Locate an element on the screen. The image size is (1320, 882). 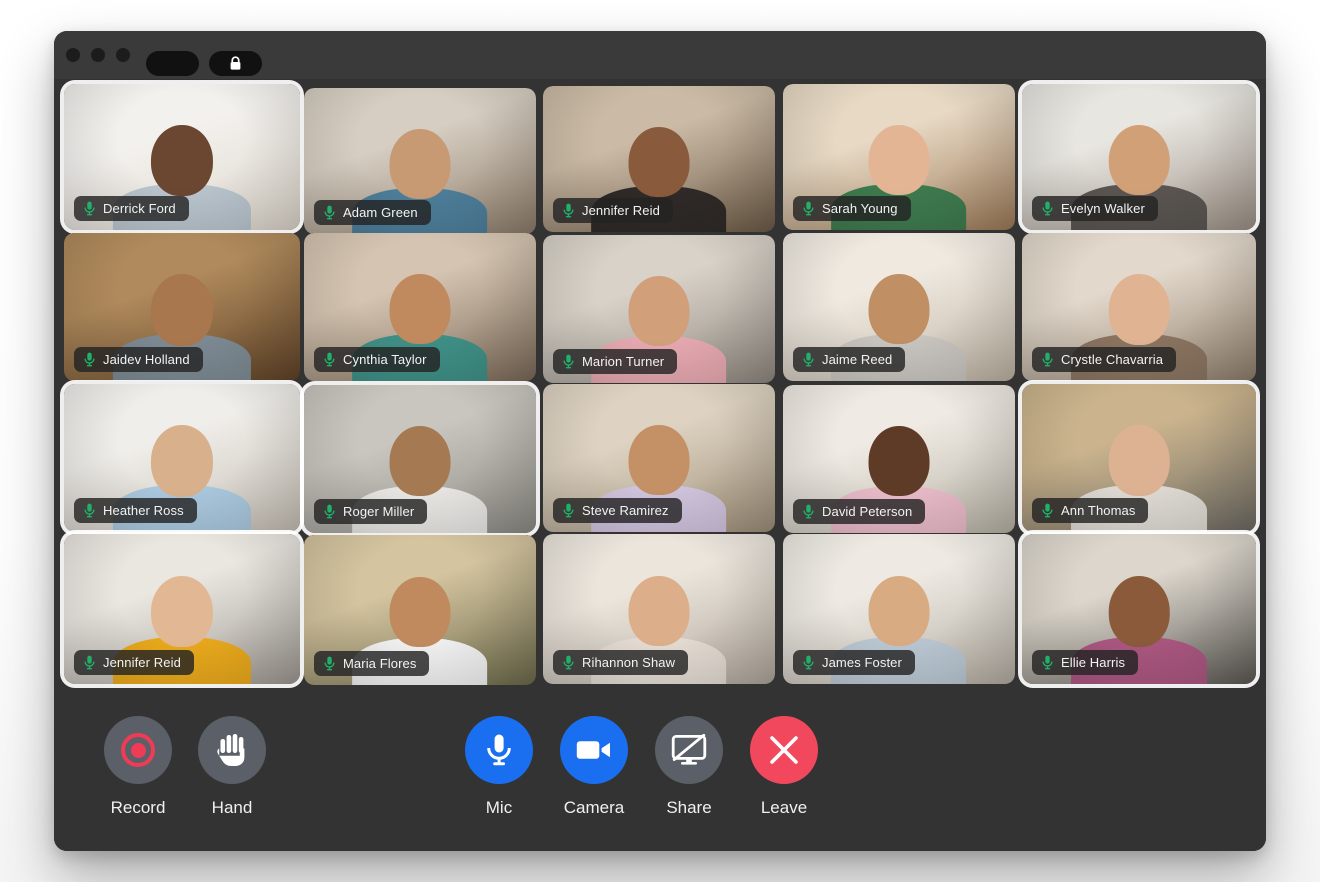
participant-tile: Ellie Harris is located at coordinates (1139, 609).